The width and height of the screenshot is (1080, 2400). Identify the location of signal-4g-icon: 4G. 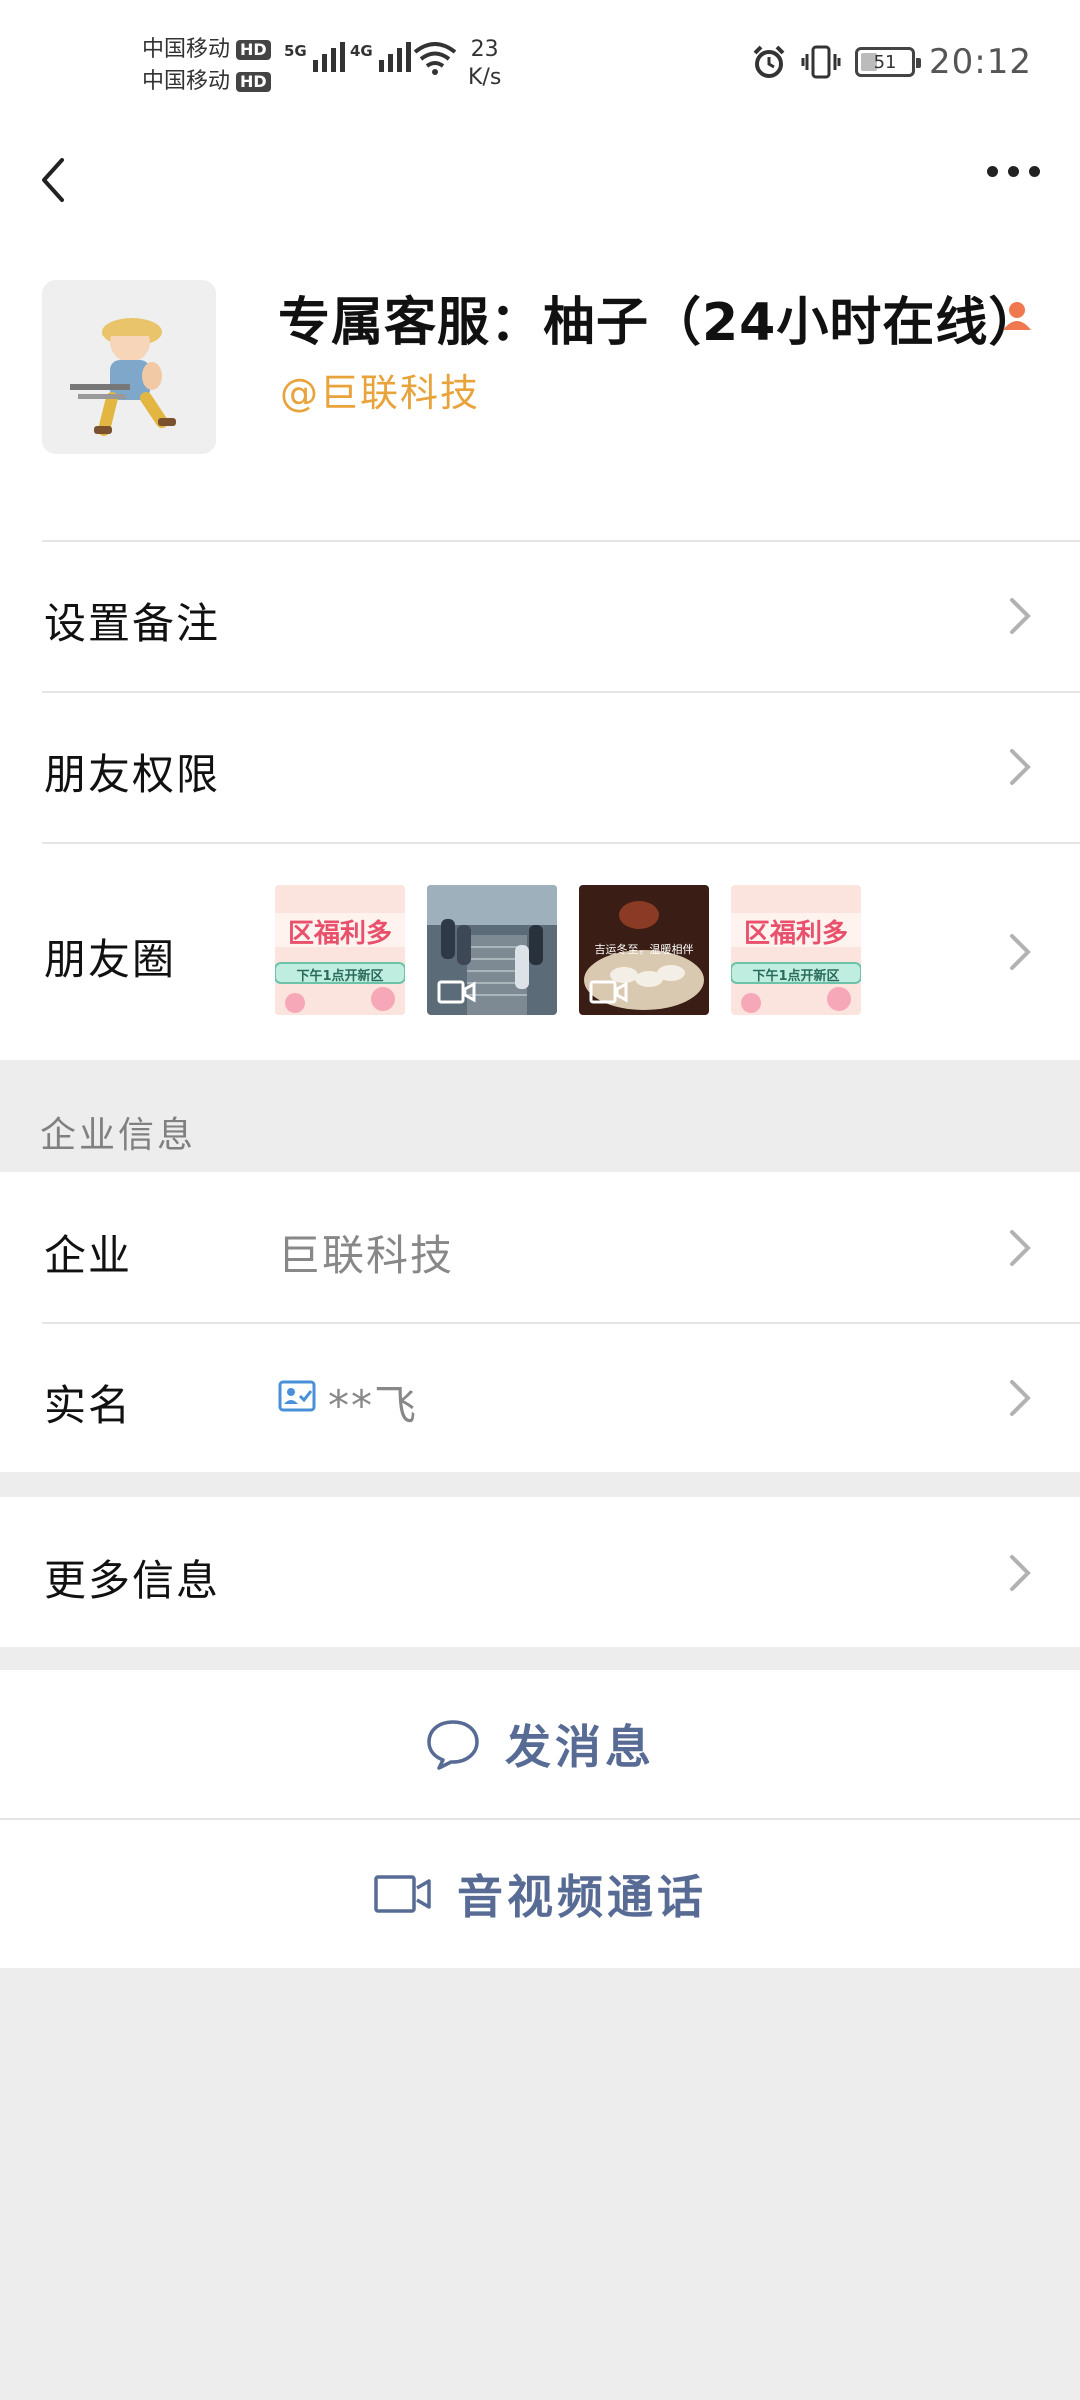
(380, 57).